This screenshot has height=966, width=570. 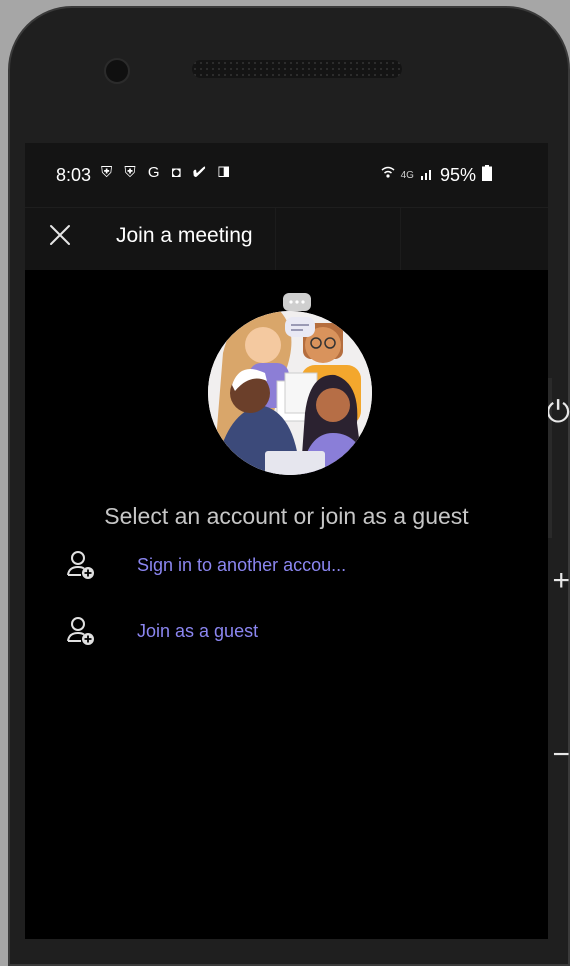 I want to click on network-type: 4G, so click(x=407, y=175).